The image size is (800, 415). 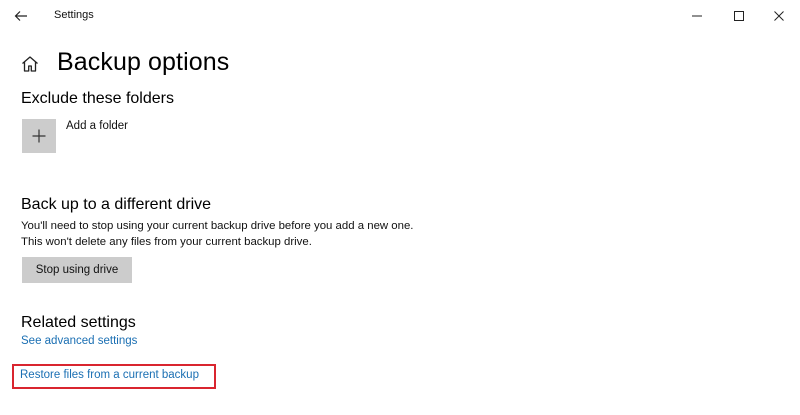 What do you see at coordinates (400, 16) in the screenshot?
I see `title-bar: Settings` at bounding box center [400, 16].